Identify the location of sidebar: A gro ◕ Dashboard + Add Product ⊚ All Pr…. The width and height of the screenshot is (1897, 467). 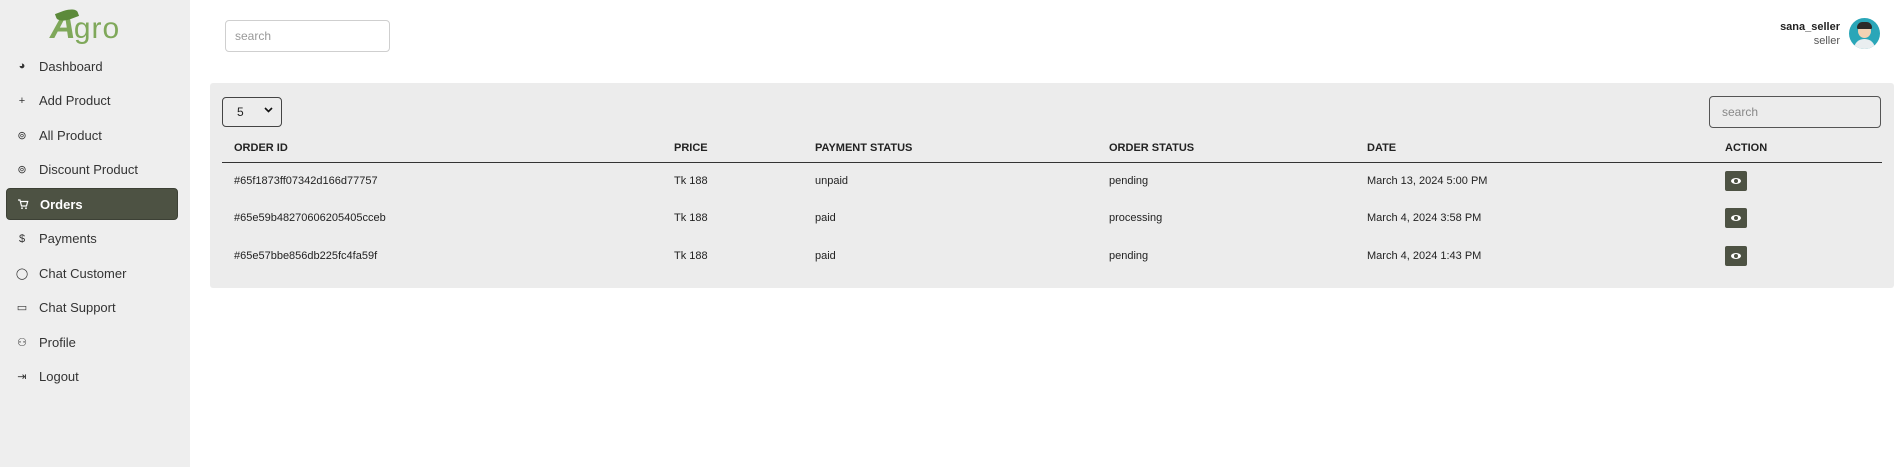
(95, 233).